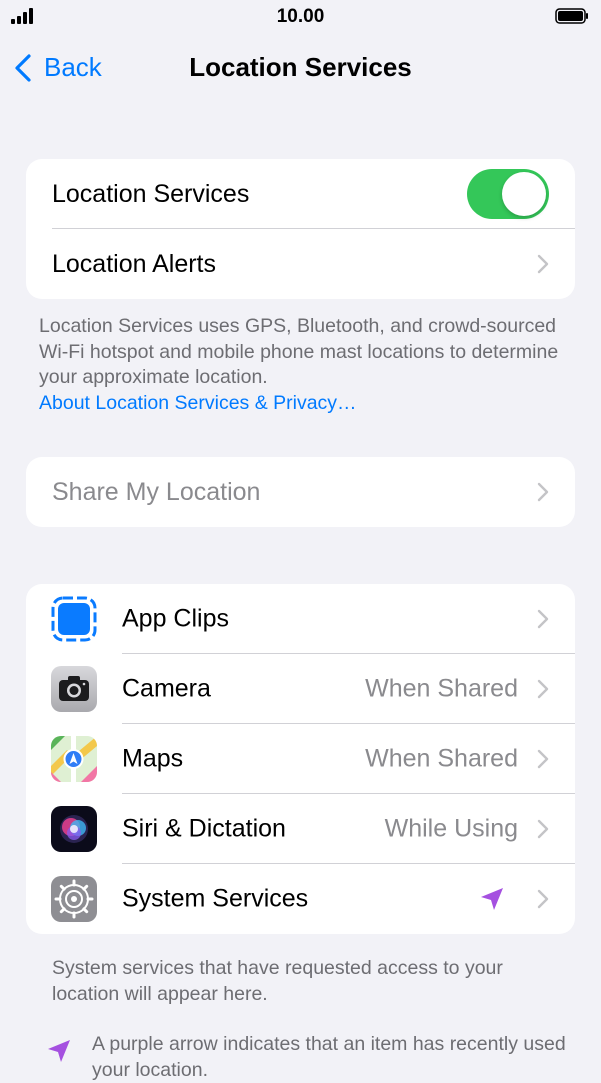 The height and width of the screenshot is (1083, 601). Describe the element at coordinates (74, 759) in the screenshot. I see `maps-icon` at that location.